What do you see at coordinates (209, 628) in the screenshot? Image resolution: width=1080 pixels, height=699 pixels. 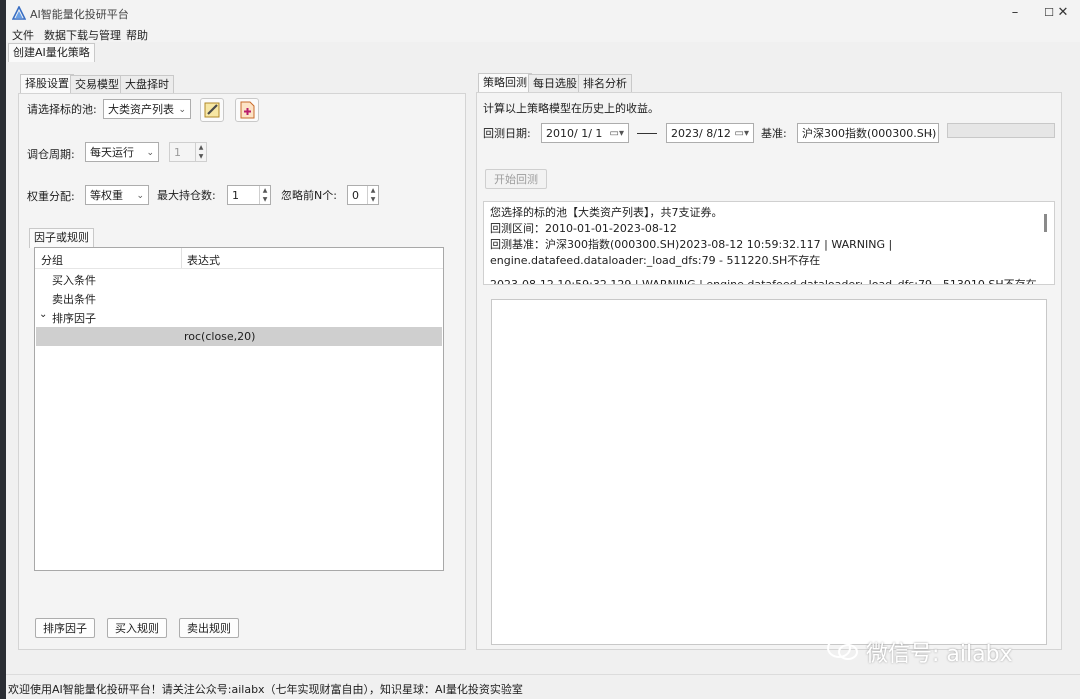 I see `add-sell-rule-button: 卖出规则` at bounding box center [209, 628].